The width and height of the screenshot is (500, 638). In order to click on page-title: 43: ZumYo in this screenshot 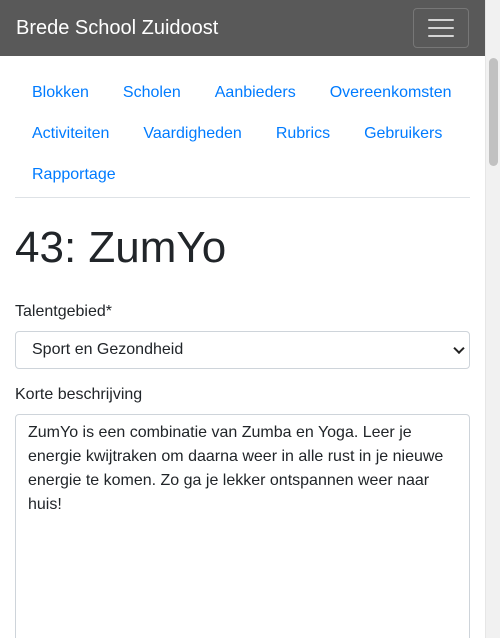, I will do `click(121, 247)`.